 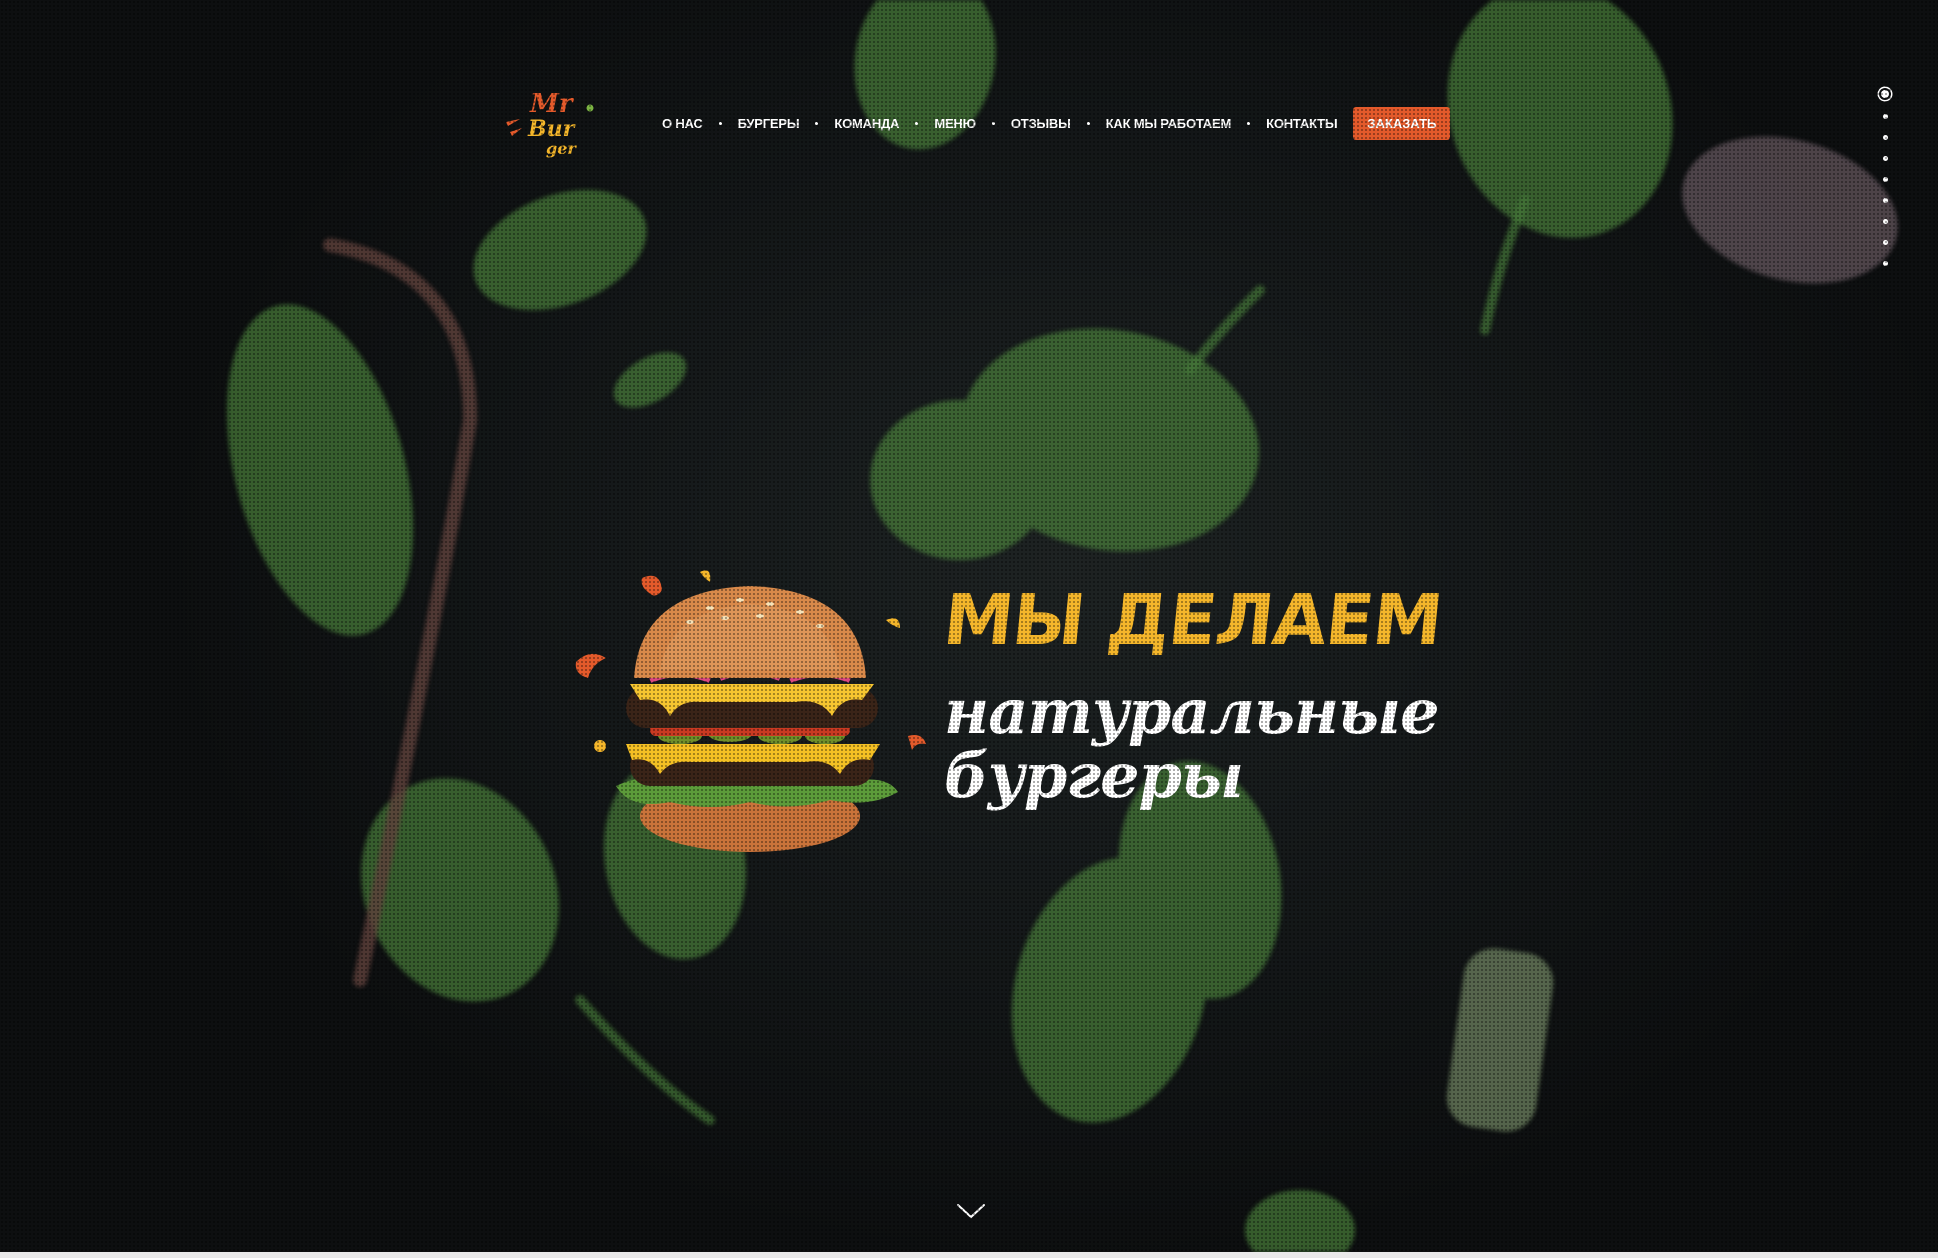 I want to click on hero-headline-line2: натуральные, so click(x=1192, y=711).